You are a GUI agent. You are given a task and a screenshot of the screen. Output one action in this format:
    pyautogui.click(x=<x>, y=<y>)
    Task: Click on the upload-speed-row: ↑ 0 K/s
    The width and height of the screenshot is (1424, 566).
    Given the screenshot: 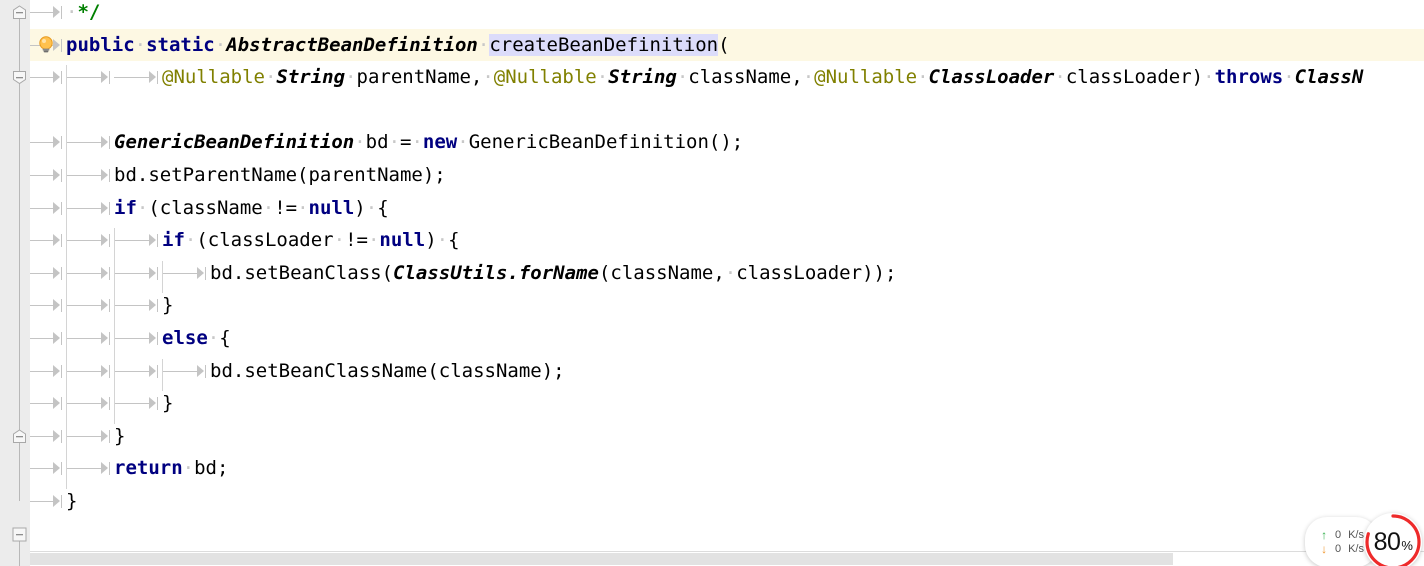 What is the action you would take?
    pyautogui.click(x=1342, y=535)
    